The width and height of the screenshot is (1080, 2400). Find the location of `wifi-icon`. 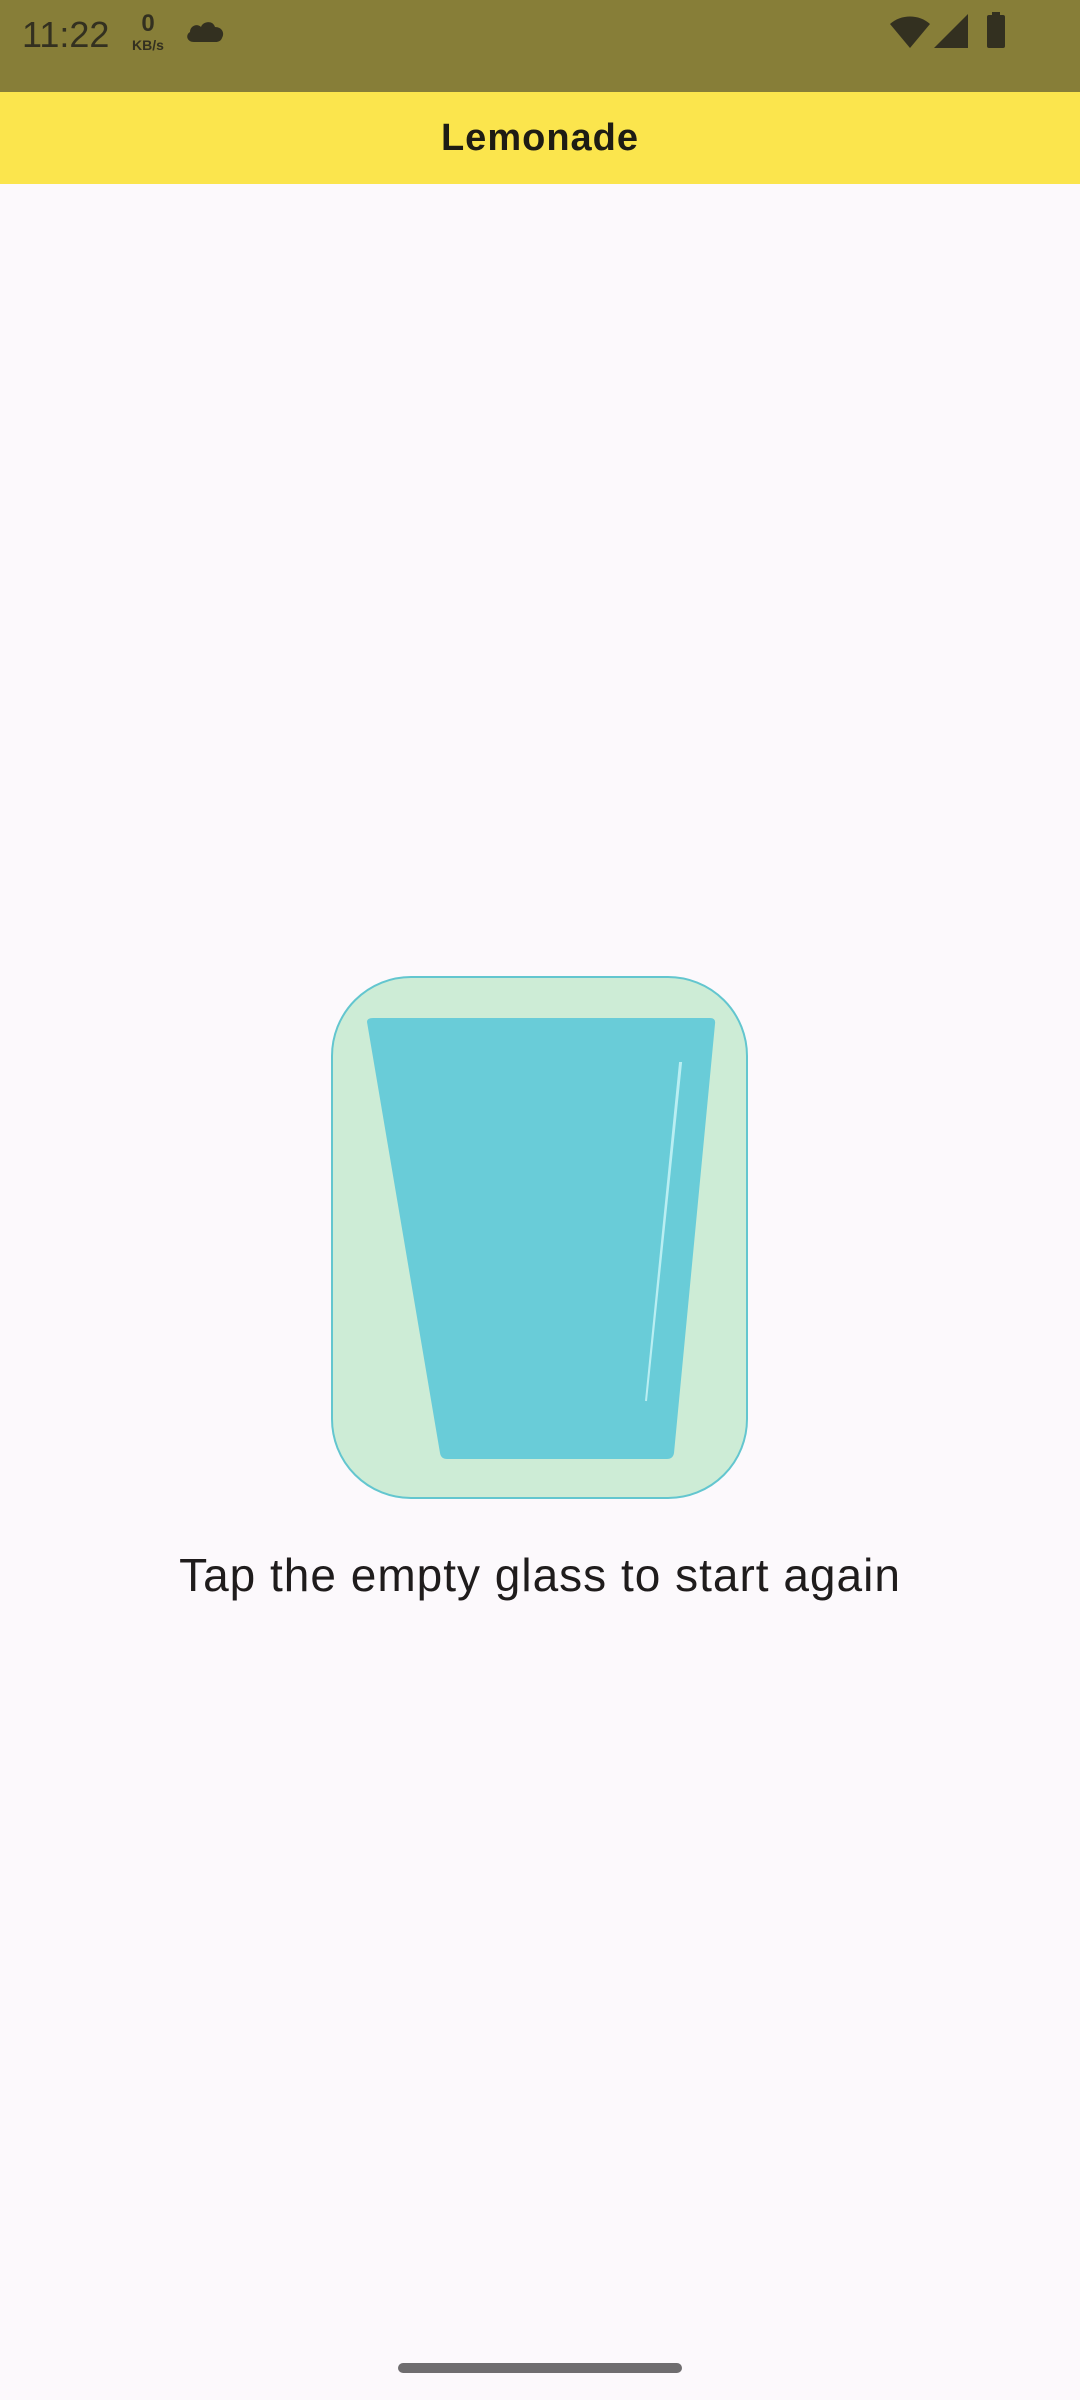

wifi-icon is located at coordinates (910, 34).